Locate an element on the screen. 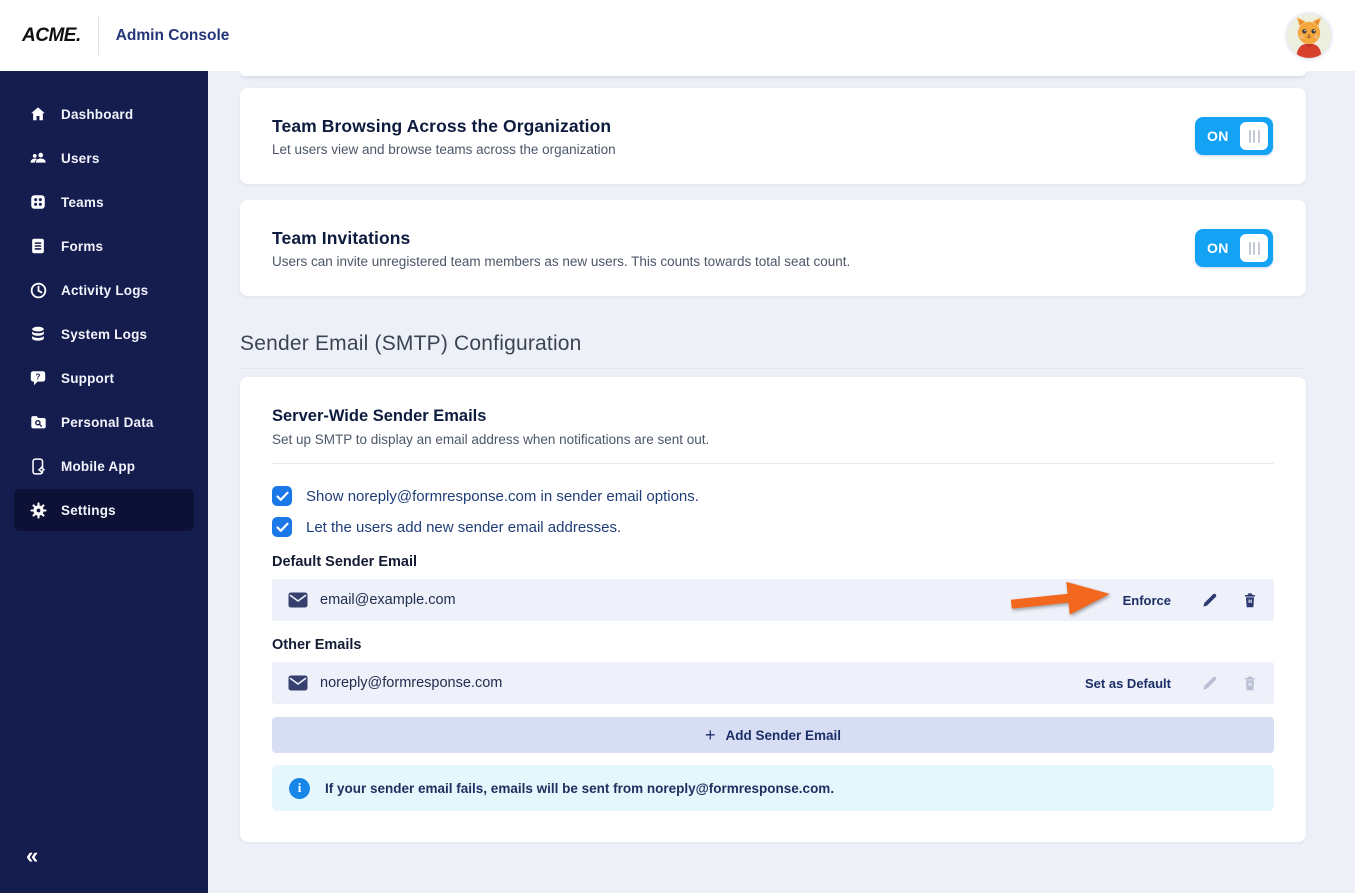 The width and height of the screenshot is (1355, 893). app-title: Admin Console is located at coordinates (172, 35).